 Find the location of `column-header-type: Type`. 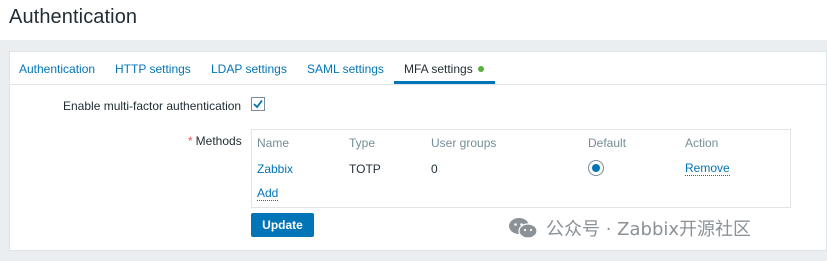

column-header-type: Type is located at coordinates (362, 143).